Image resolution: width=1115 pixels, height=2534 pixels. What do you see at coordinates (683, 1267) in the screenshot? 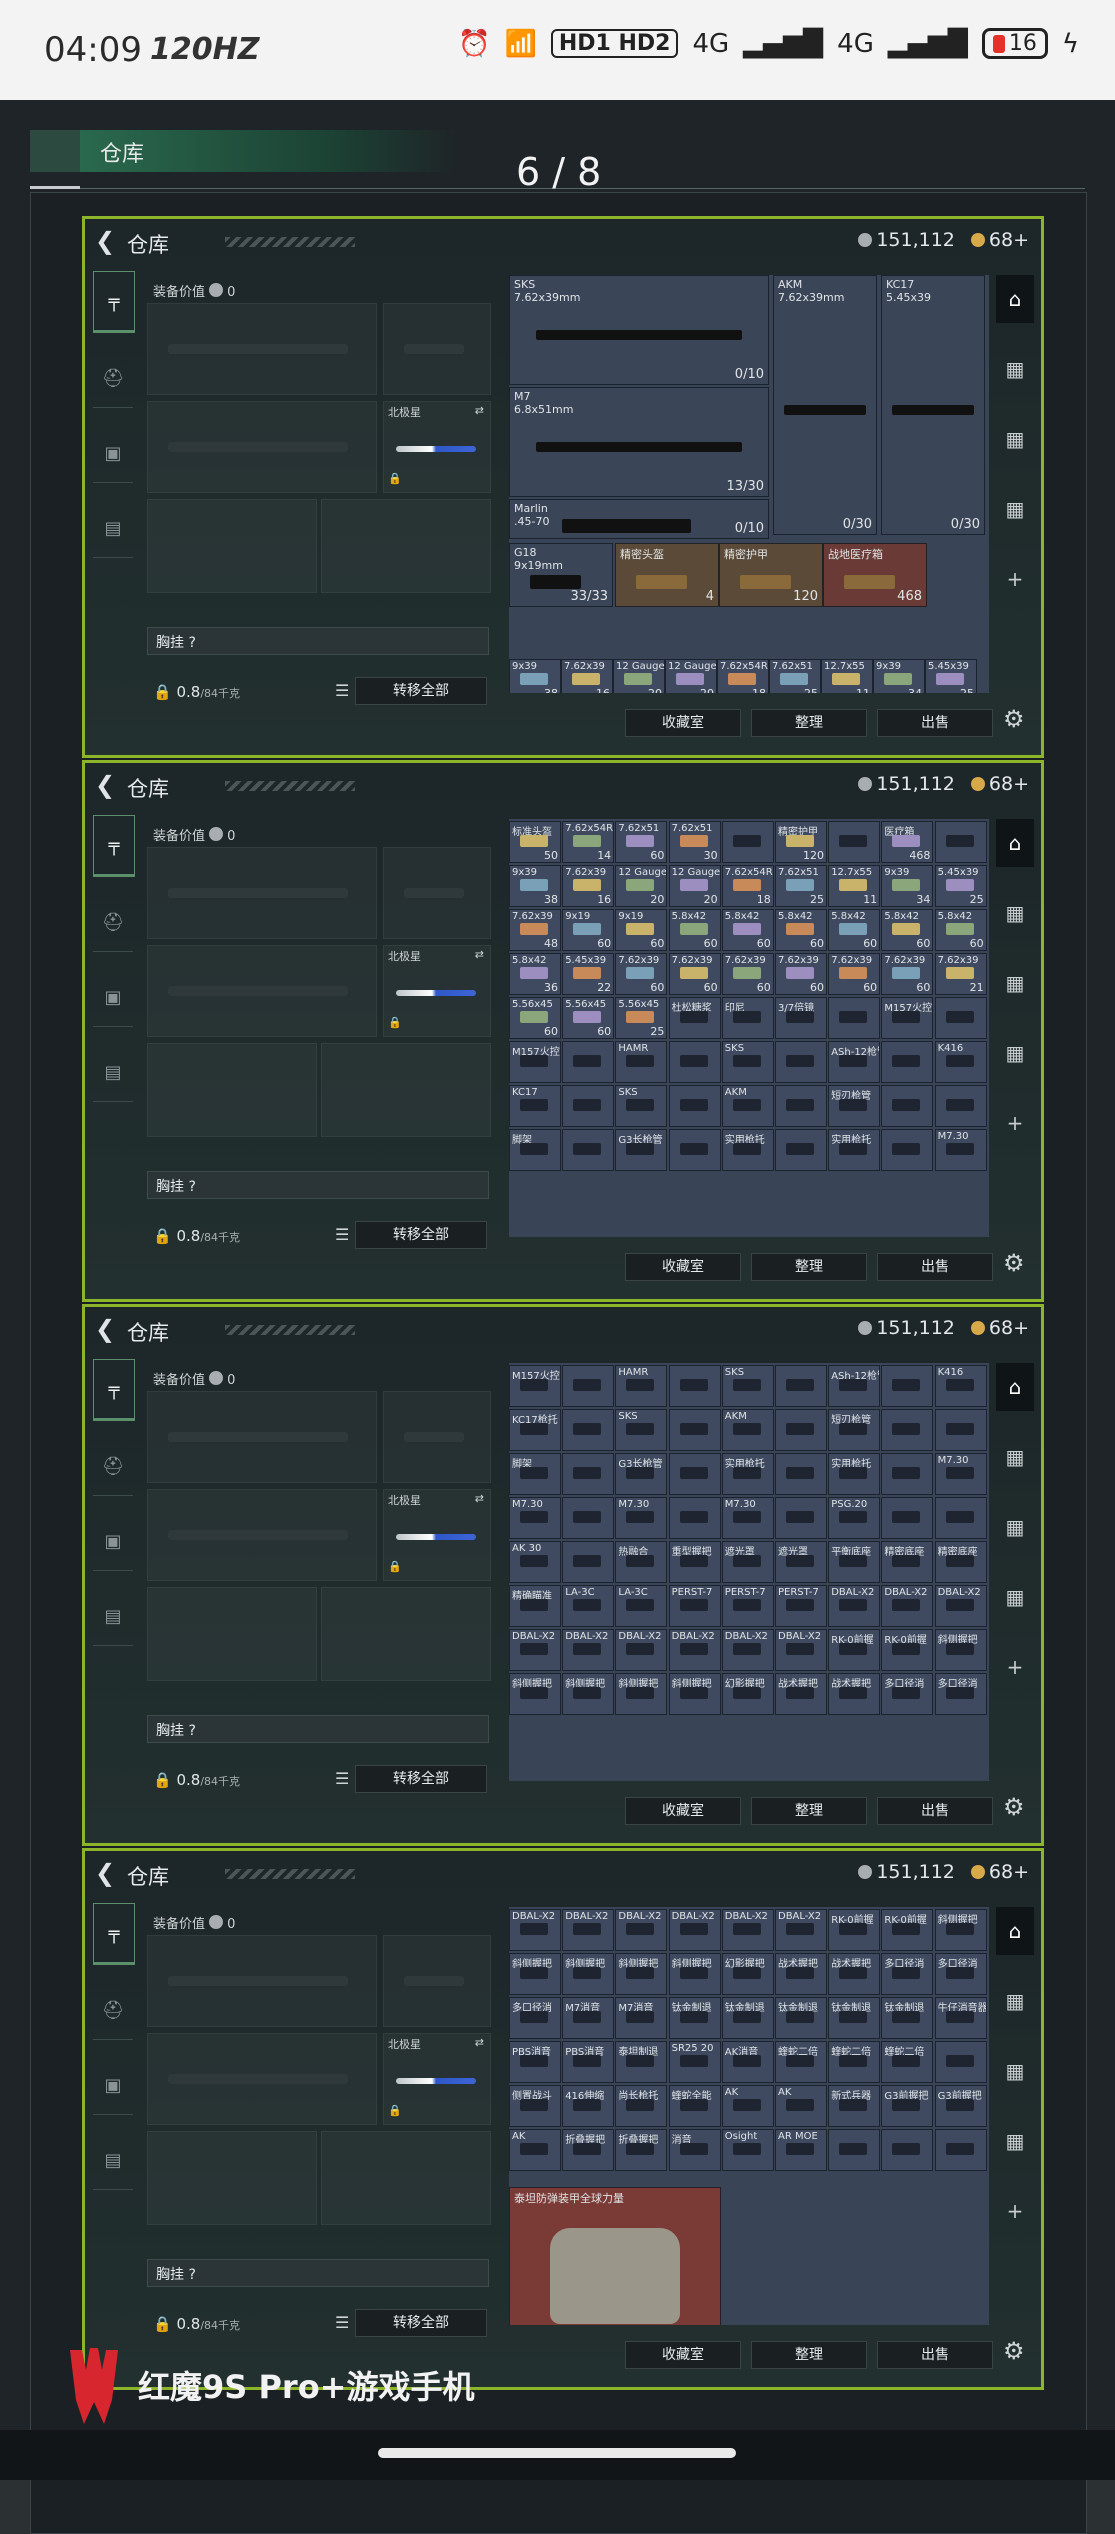
I see `storage-room-button: 收藏室` at bounding box center [683, 1267].